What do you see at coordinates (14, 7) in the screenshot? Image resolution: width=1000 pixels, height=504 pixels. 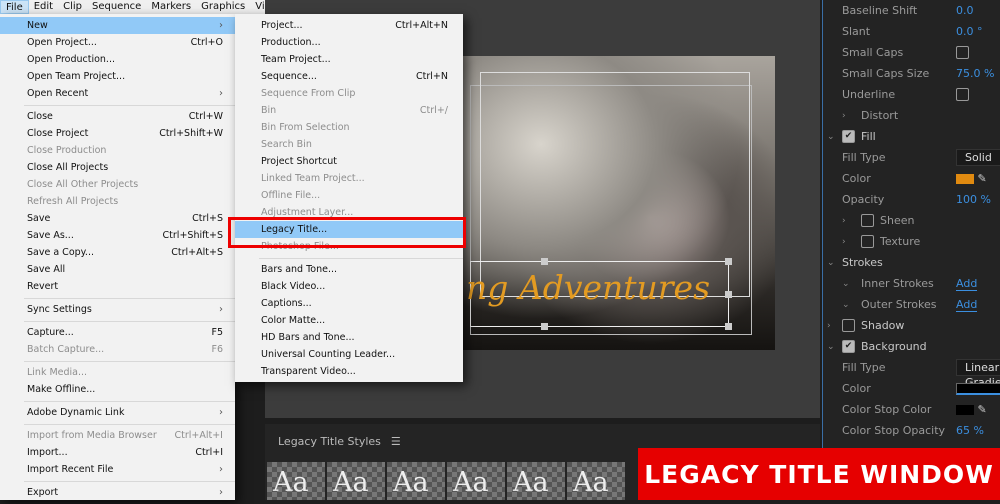 I see `menu-file: File` at bounding box center [14, 7].